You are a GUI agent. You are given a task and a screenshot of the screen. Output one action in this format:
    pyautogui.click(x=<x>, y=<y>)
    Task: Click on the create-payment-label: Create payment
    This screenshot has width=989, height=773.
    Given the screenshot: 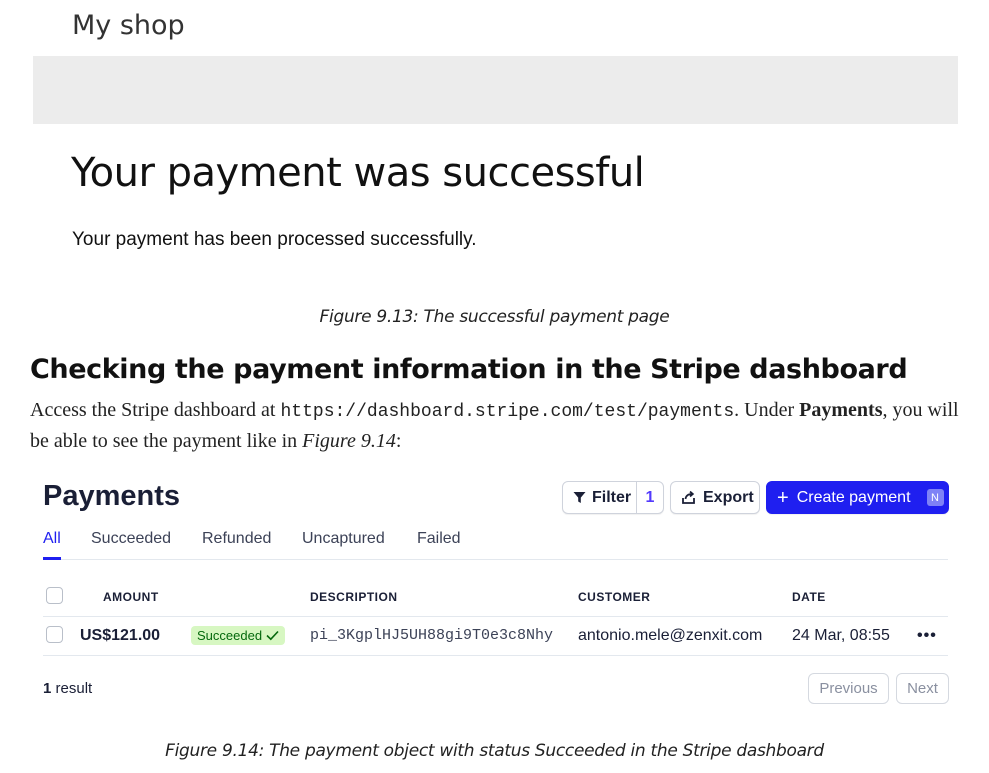 What is the action you would take?
    pyautogui.click(x=853, y=497)
    